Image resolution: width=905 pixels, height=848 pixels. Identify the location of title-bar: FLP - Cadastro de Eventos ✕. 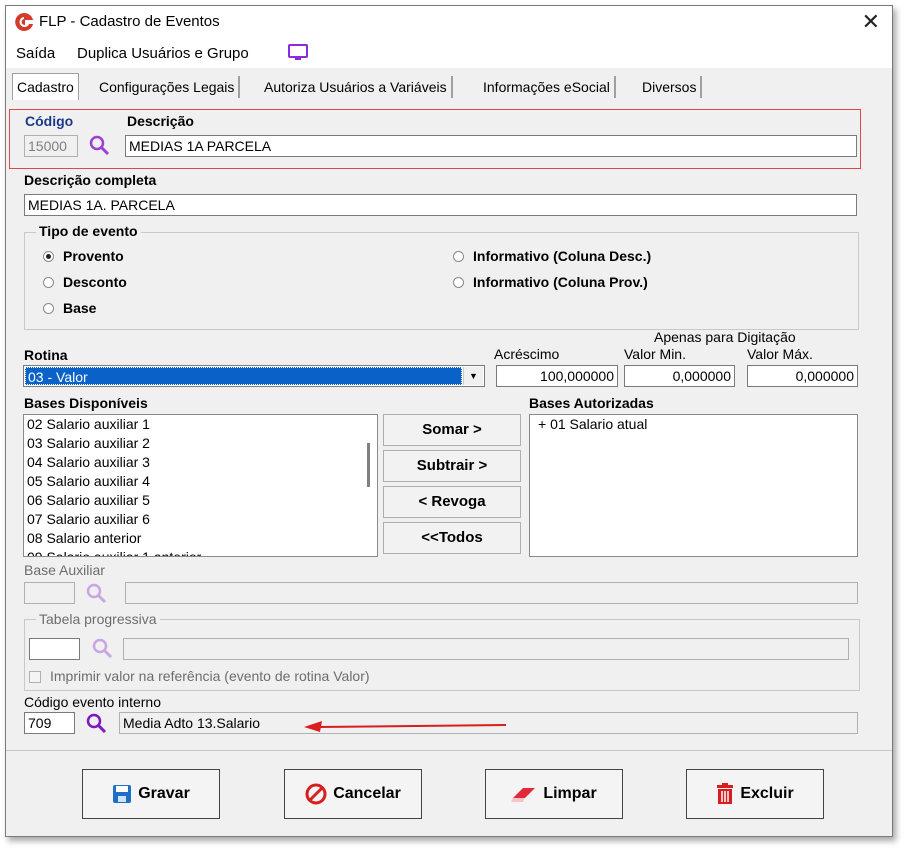
(449, 22).